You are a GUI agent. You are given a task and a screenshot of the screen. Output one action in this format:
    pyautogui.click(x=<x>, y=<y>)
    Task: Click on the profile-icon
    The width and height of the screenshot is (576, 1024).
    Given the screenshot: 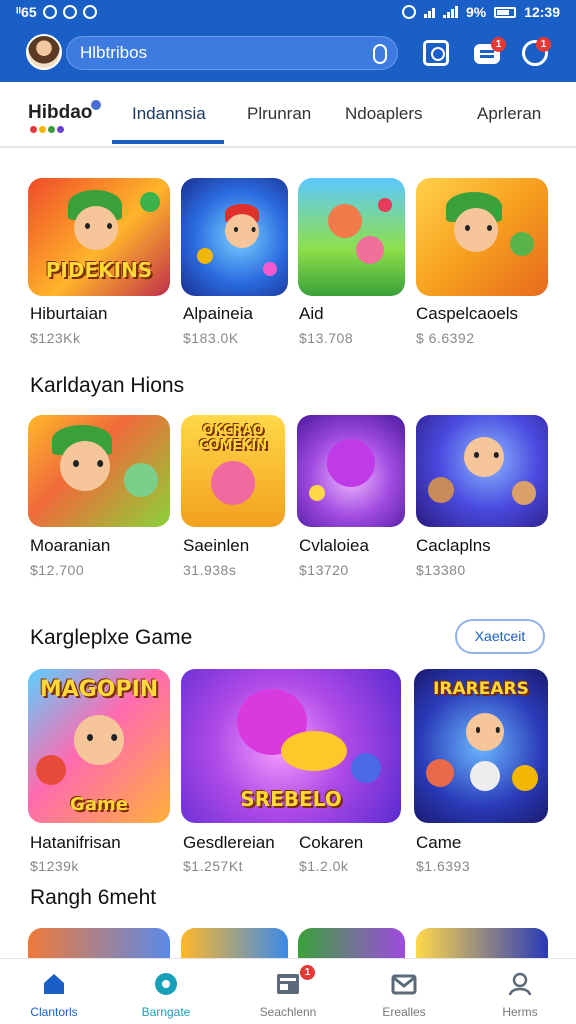 What is the action you would take?
    pyautogui.click(x=520, y=984)
    